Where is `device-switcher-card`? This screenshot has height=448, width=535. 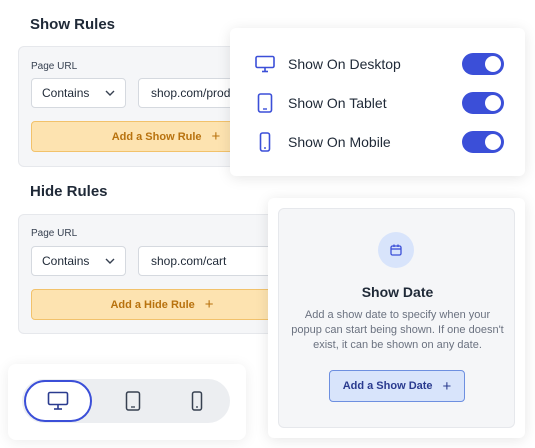
device-switcher-card is located at coordinates (127, 402).